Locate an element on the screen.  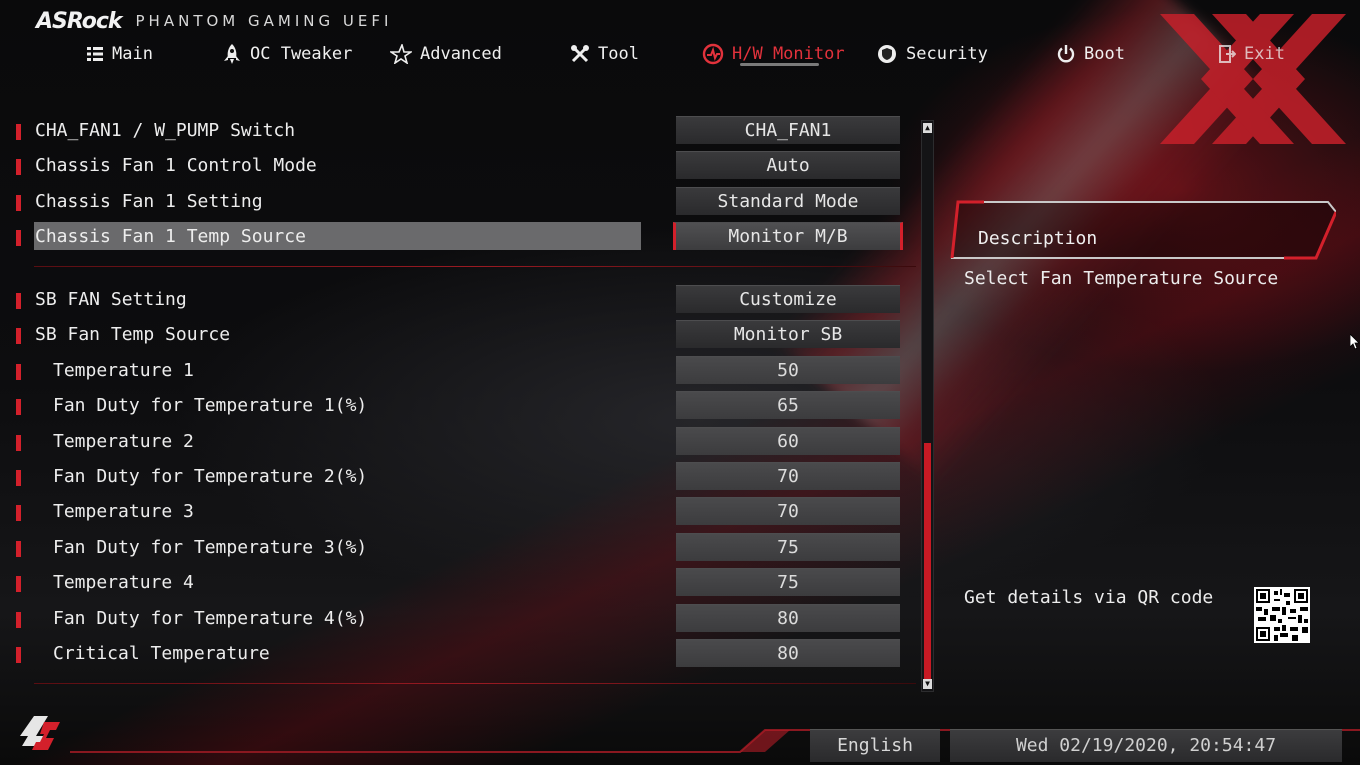
tab-exit-label: Exit is located at coordinates (1264, 54).